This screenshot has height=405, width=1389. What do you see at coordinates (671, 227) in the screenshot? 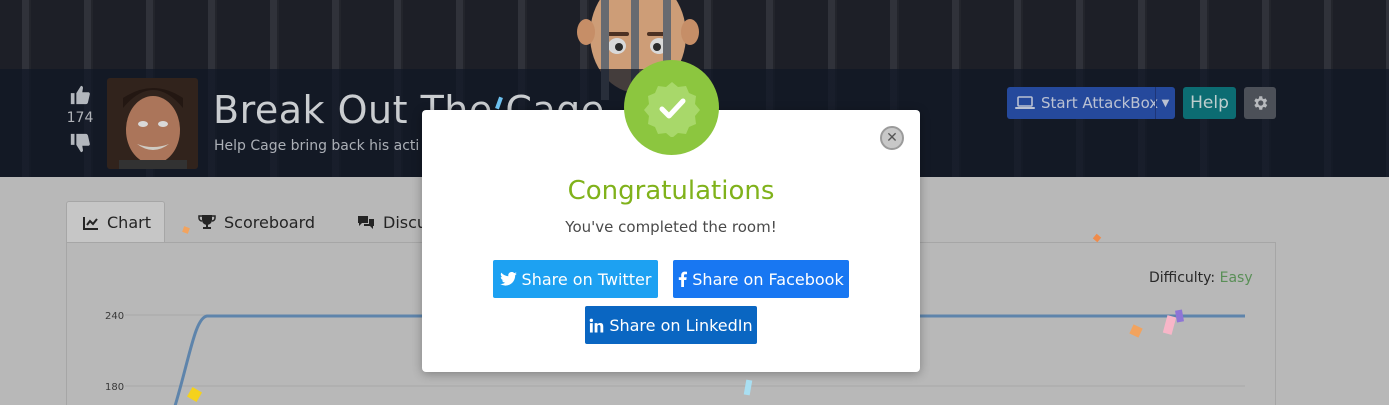
I see `modal-message: You've completed the room!` at bounding box center [671, 227].